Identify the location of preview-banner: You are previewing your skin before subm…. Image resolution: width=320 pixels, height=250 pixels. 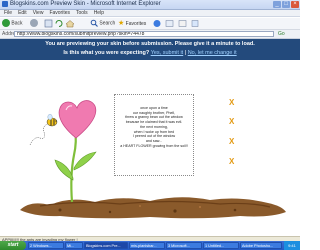
(150, 49).